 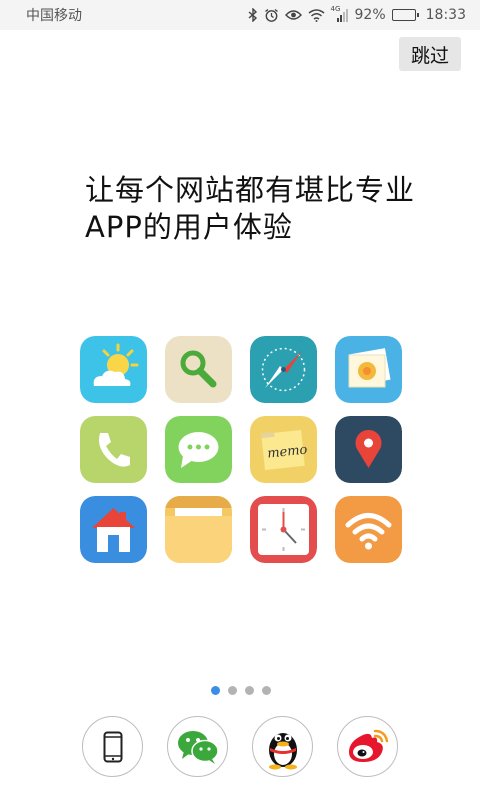 I want to click on qq-login-button, so click(x=282, y=746).